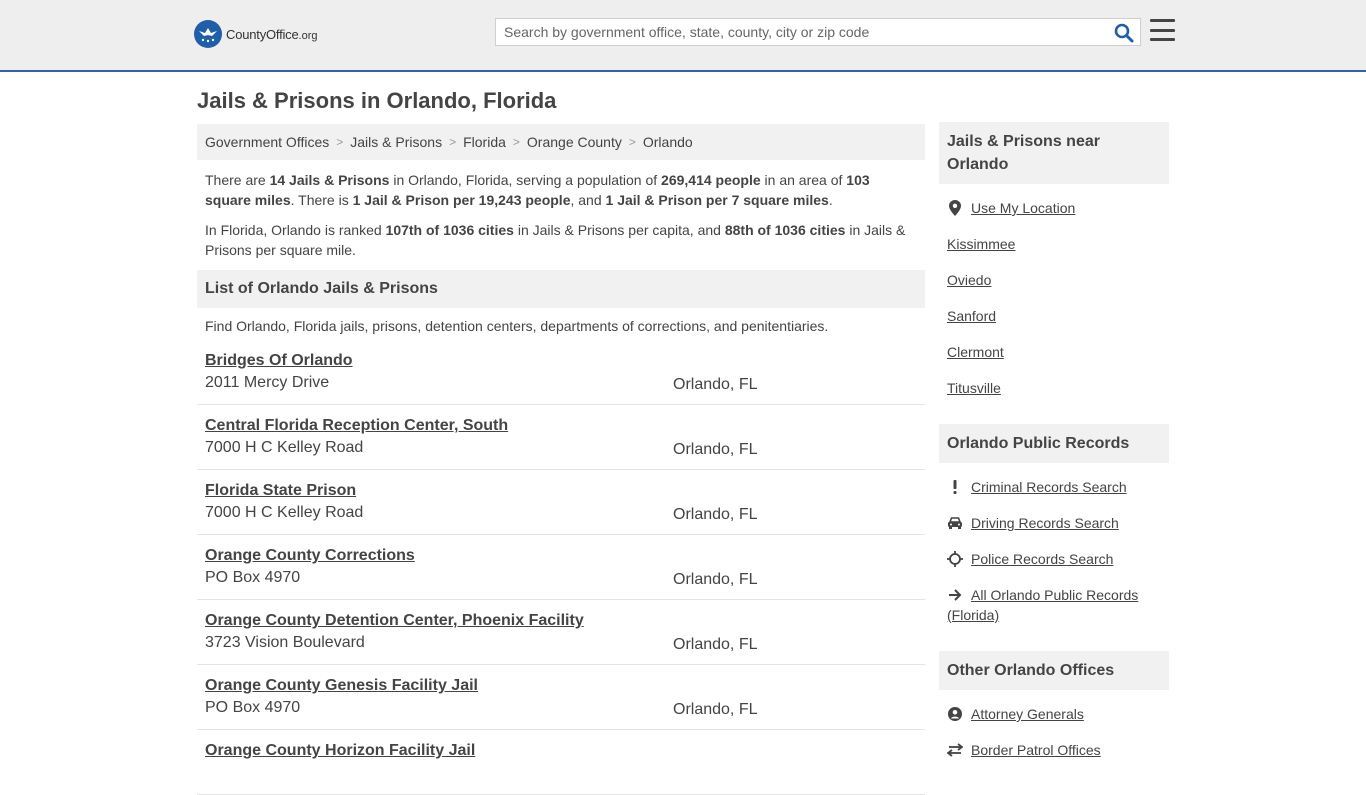 The image size is (1366, 795). I want to click on logo-eagle-icon, so click(208, 34).